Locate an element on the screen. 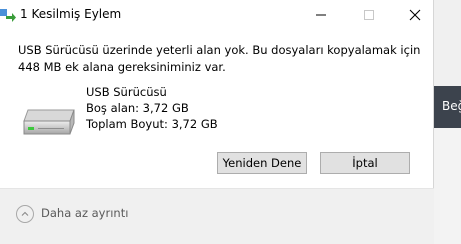  retry-button: Yeniden Dene is located at coordinates (262, 163).